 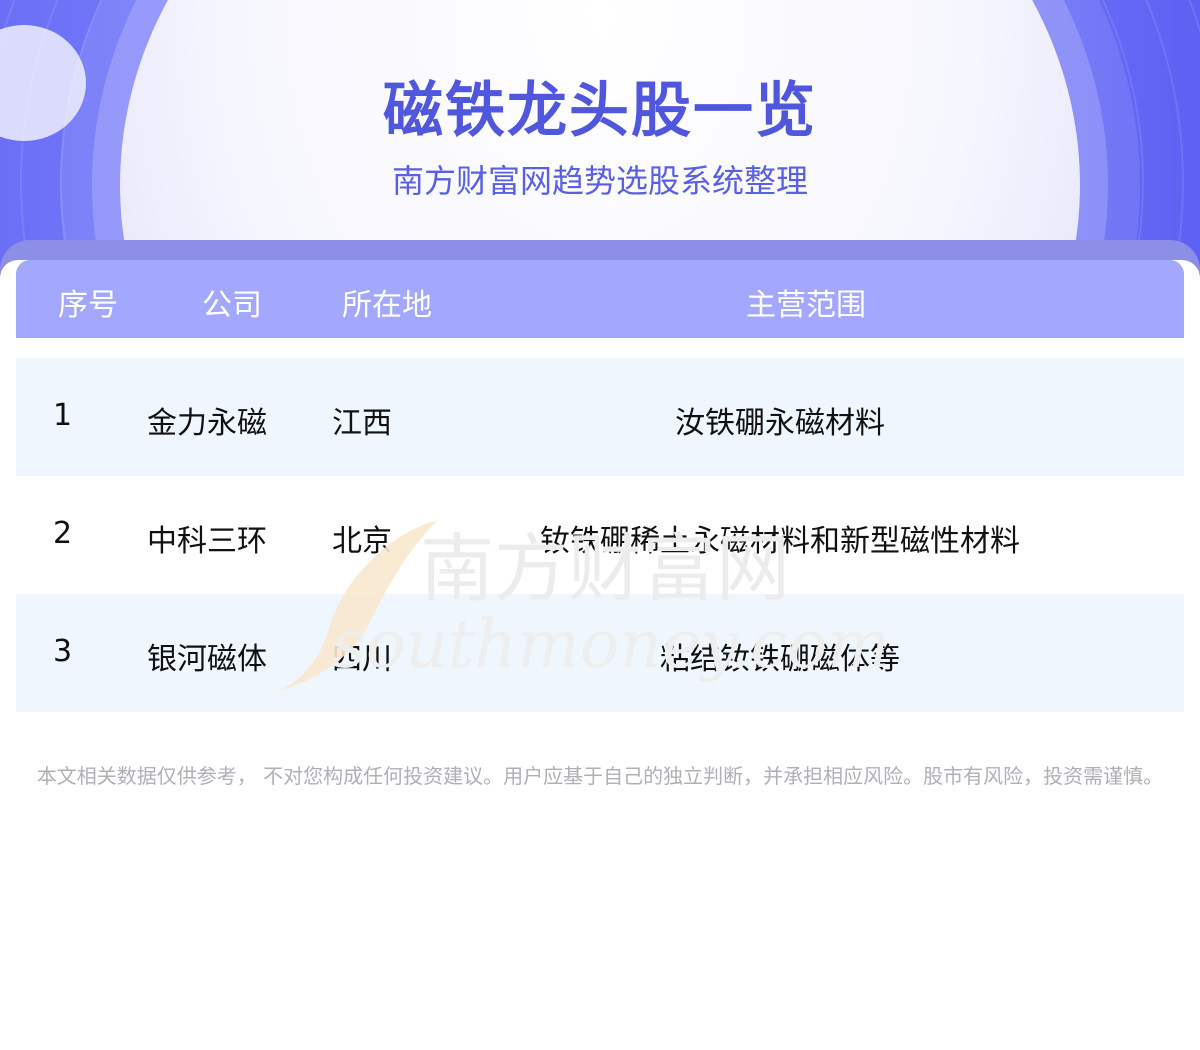 I want to click on page-title: 磁铁龙头股一览, so click(x=600, y=111).